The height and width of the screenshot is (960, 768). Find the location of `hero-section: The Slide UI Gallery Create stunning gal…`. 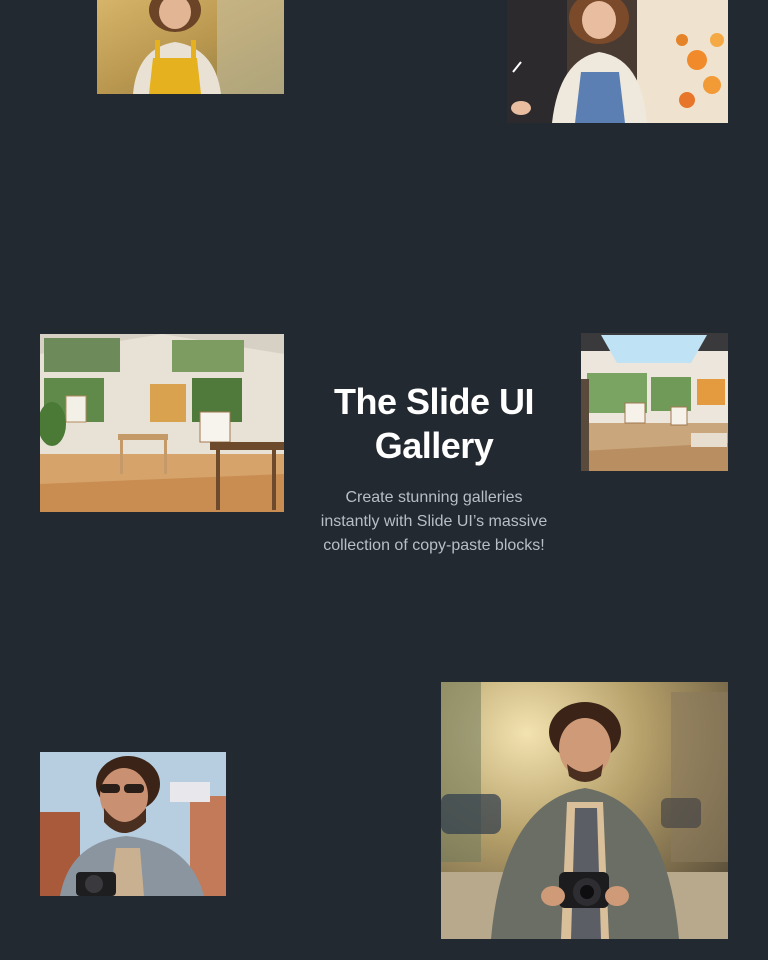

hero-section: The Slide UI Gallery Create stunning gal… is located at coordinates (434, 469).